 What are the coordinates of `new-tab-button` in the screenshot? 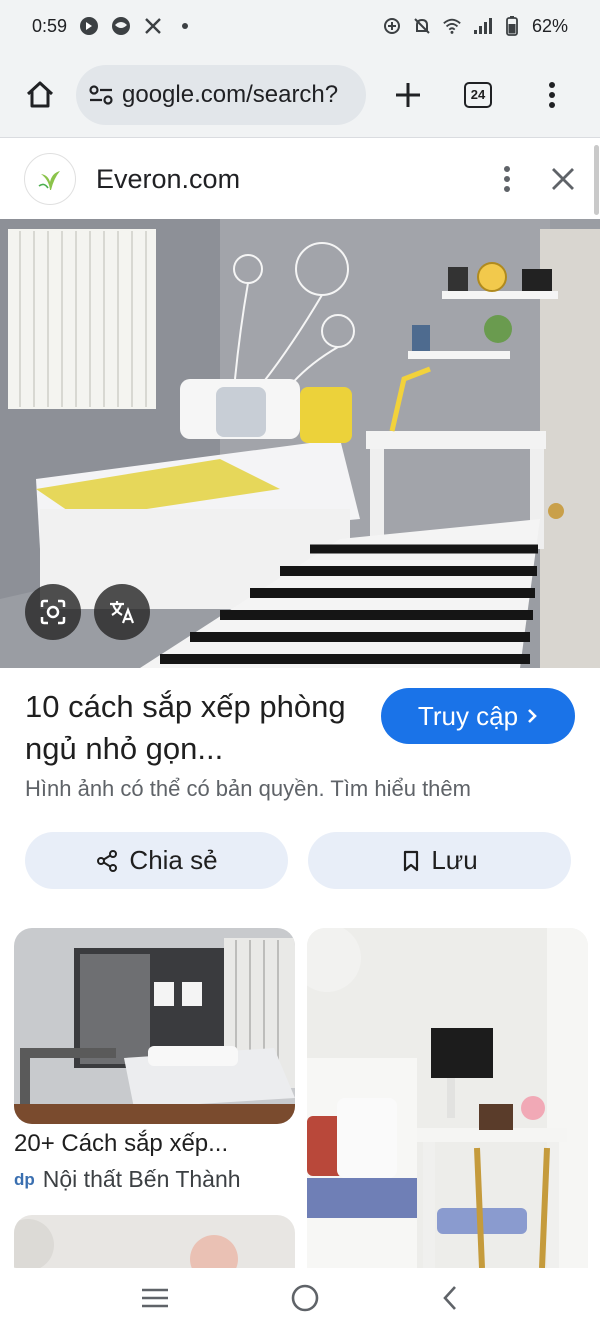 It's located at (408, 95).